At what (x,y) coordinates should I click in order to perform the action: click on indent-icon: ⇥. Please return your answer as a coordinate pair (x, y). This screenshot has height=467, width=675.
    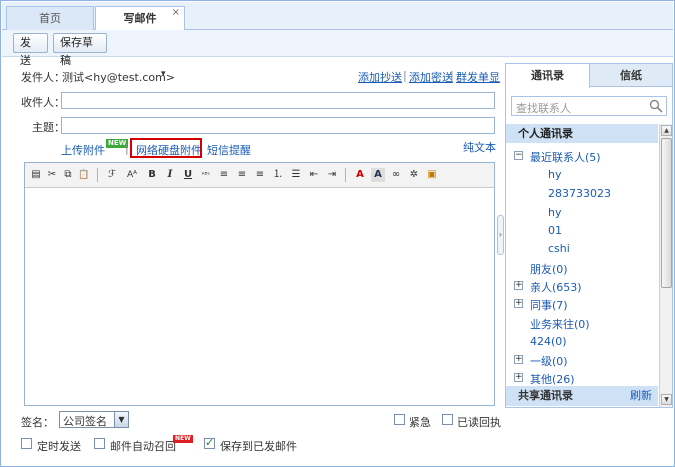
    Looking at the image, I should click on (332, 175).